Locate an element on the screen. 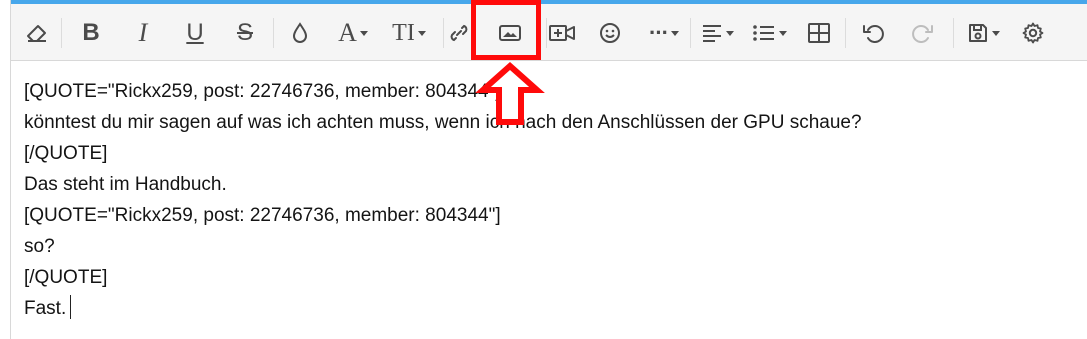 This screenshot has height=339, width=1087. redo-icon is located at coordinates (923, 33).